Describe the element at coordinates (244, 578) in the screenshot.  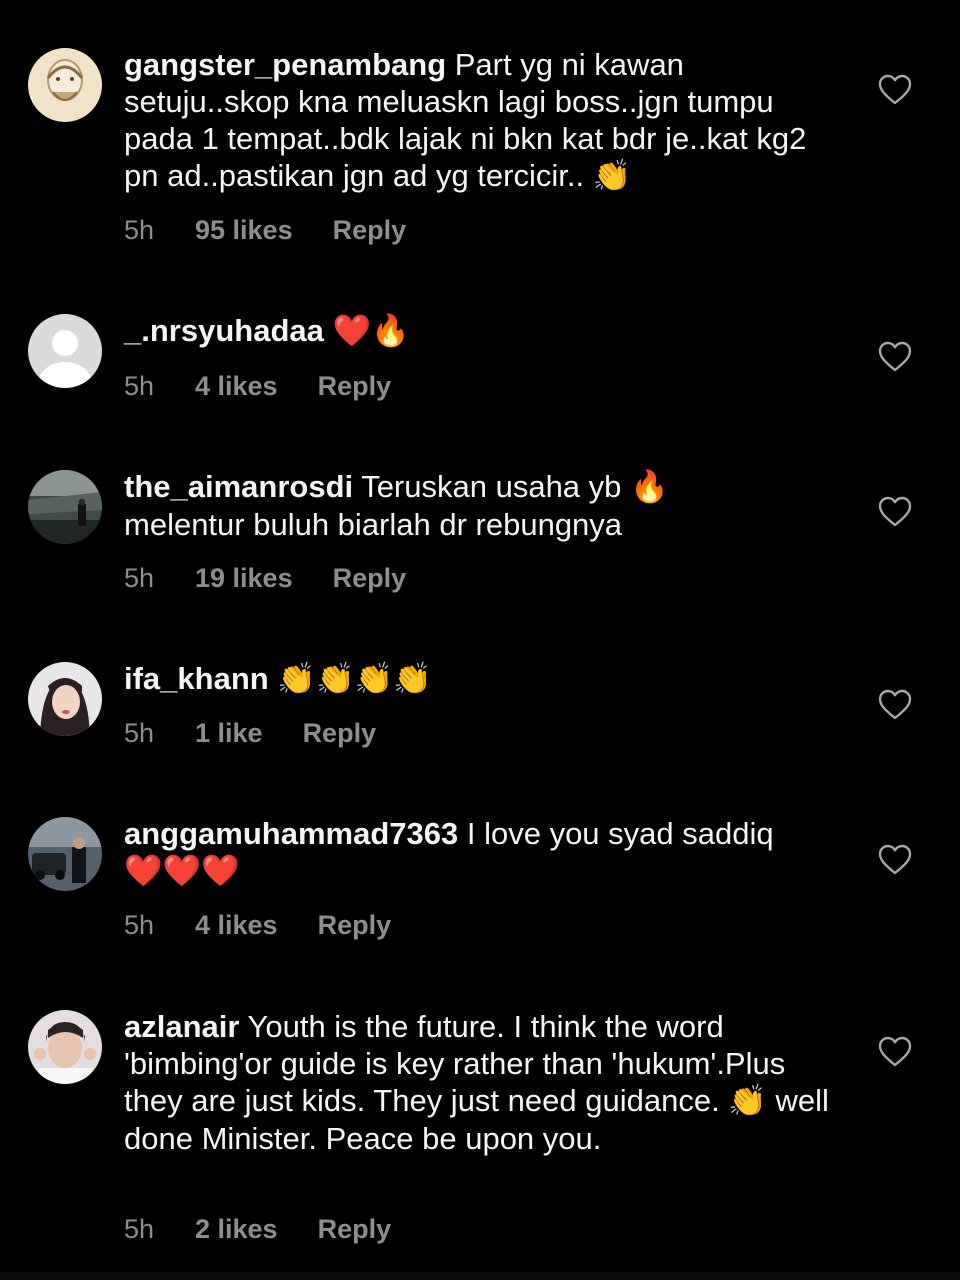
I see `comment-likes: 19 likes` at that location.